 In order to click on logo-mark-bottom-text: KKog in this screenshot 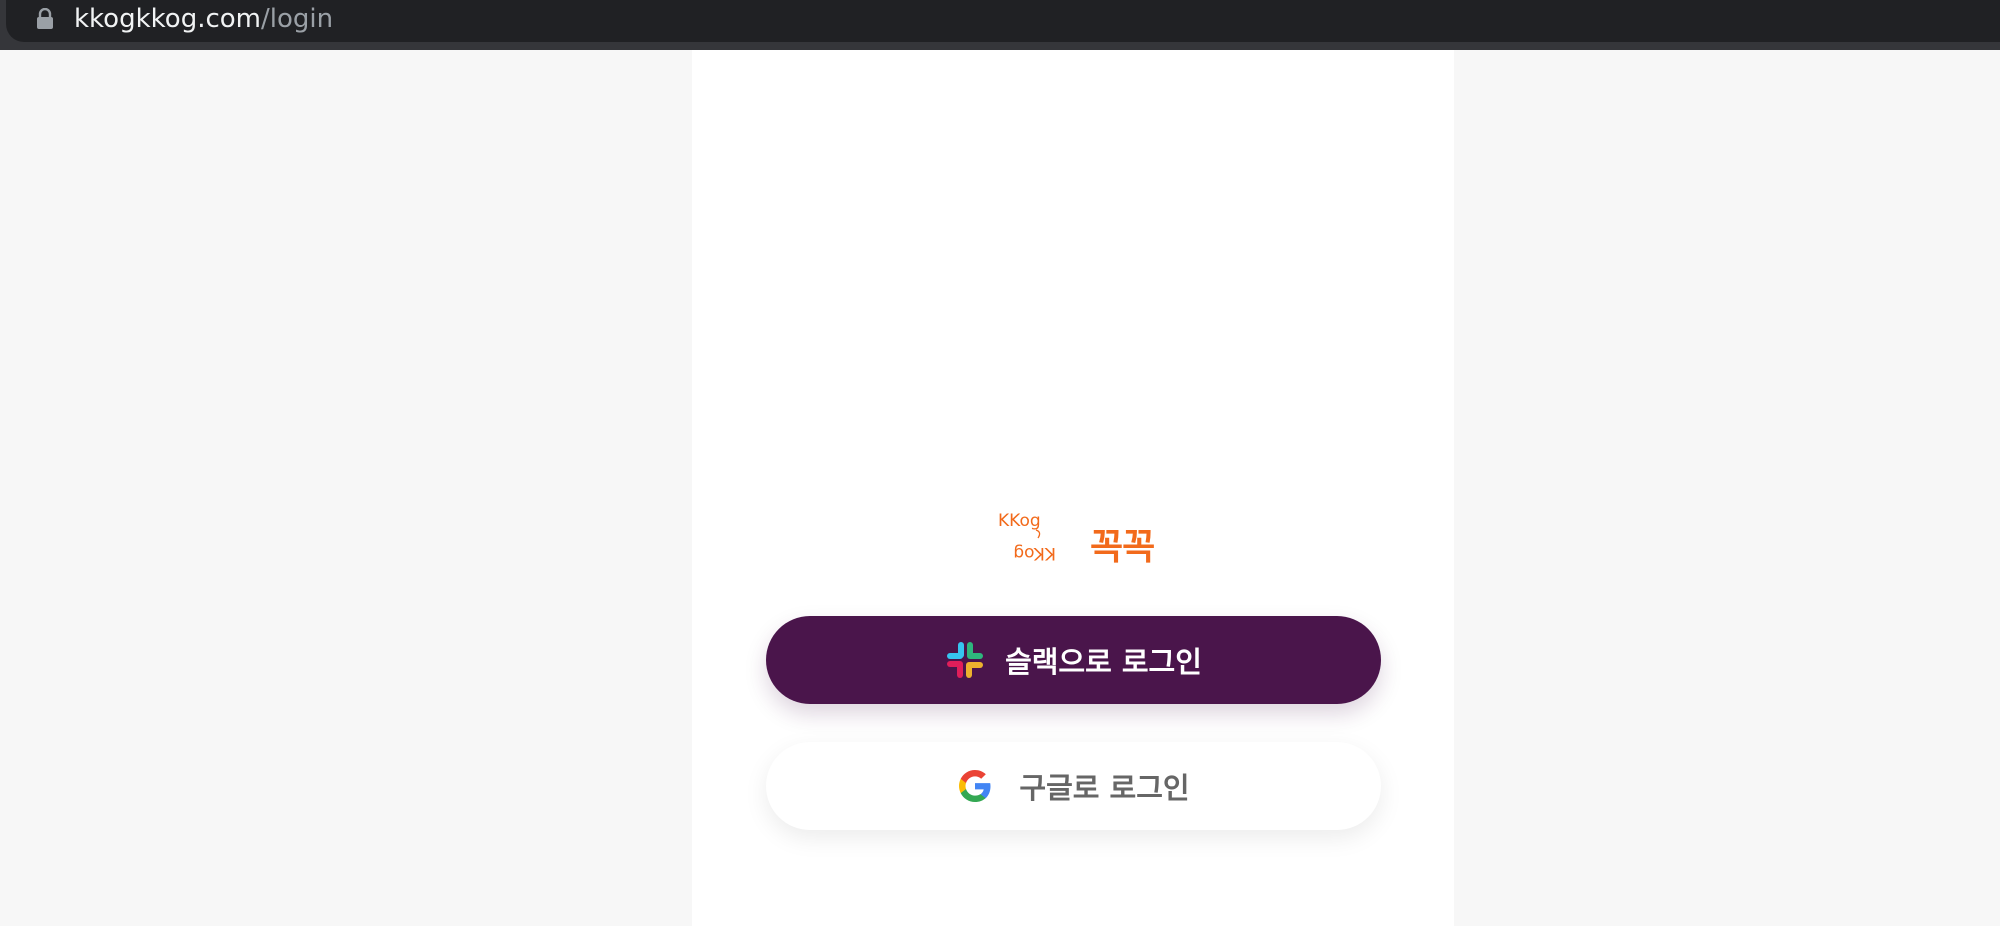, I will do `click(1034, 553)`.